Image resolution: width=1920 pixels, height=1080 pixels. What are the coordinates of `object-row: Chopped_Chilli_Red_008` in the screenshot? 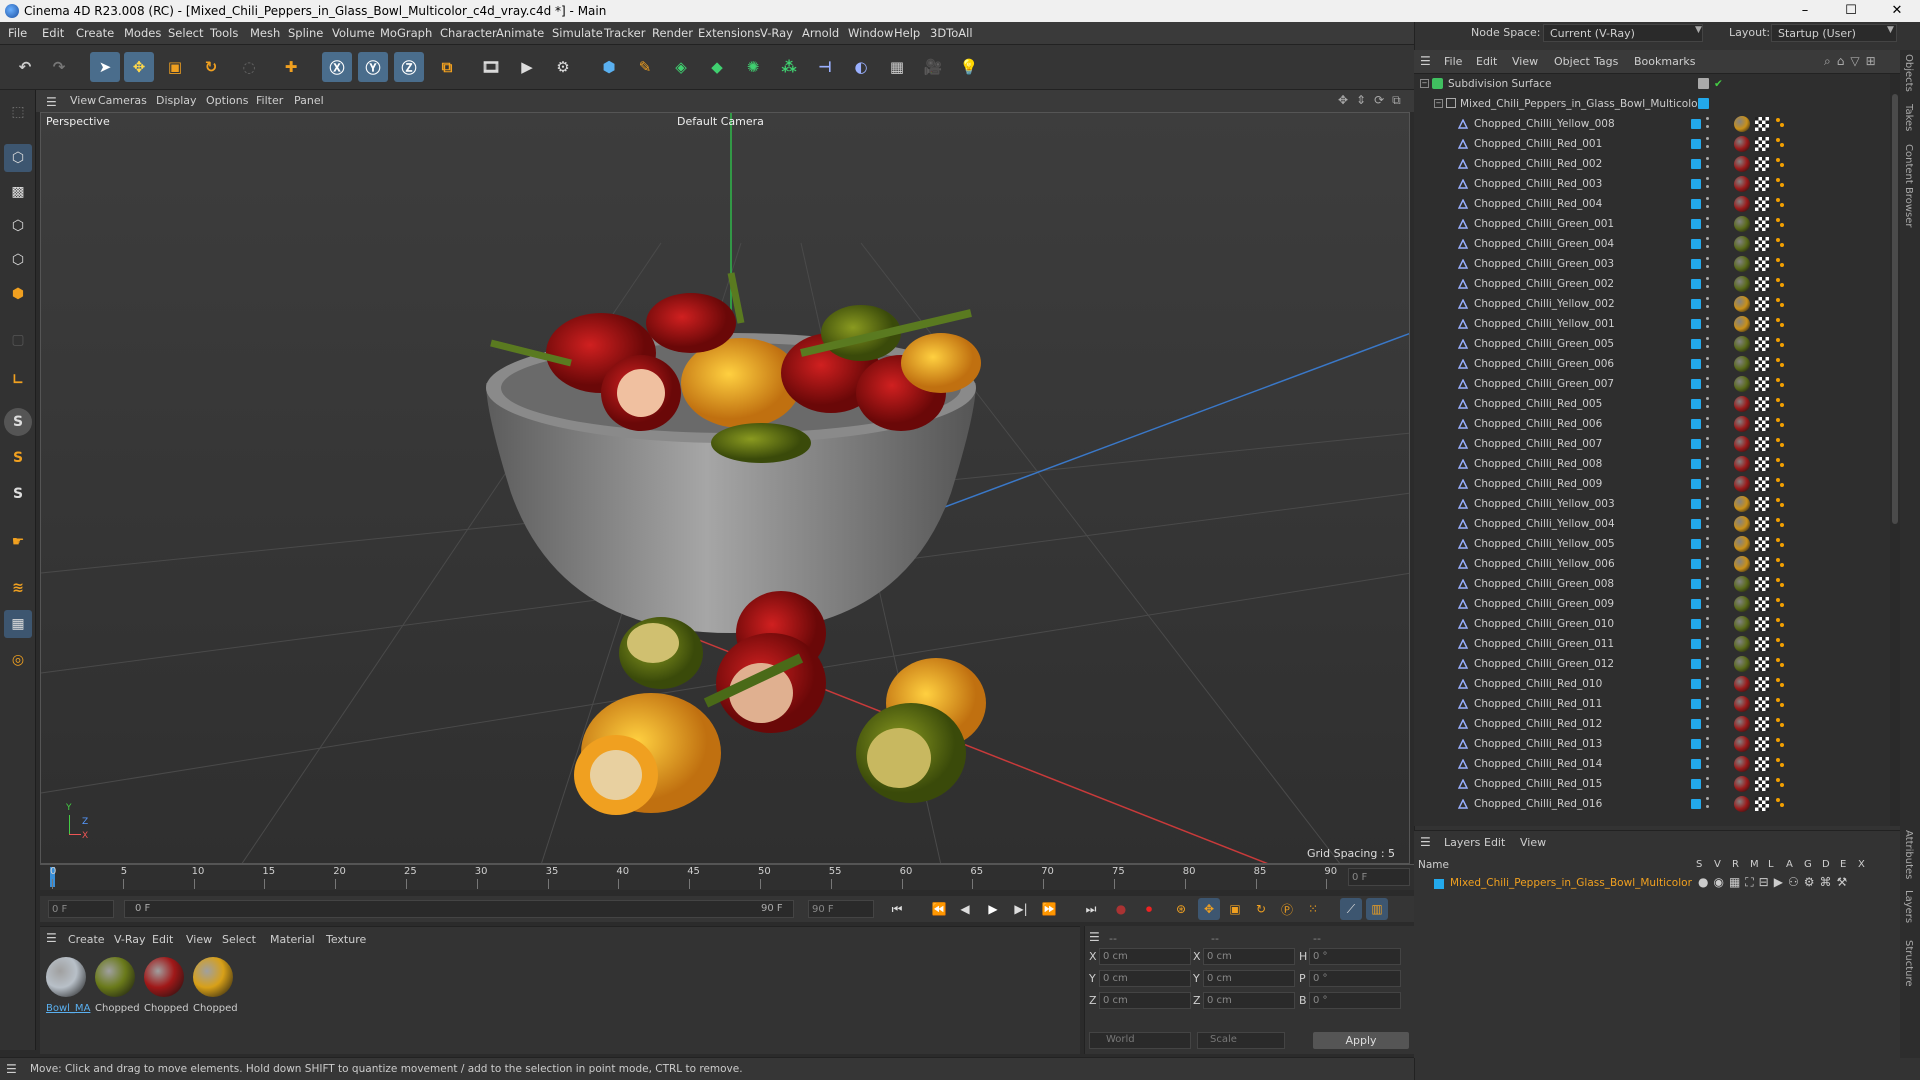 It's located at (1652, 464).